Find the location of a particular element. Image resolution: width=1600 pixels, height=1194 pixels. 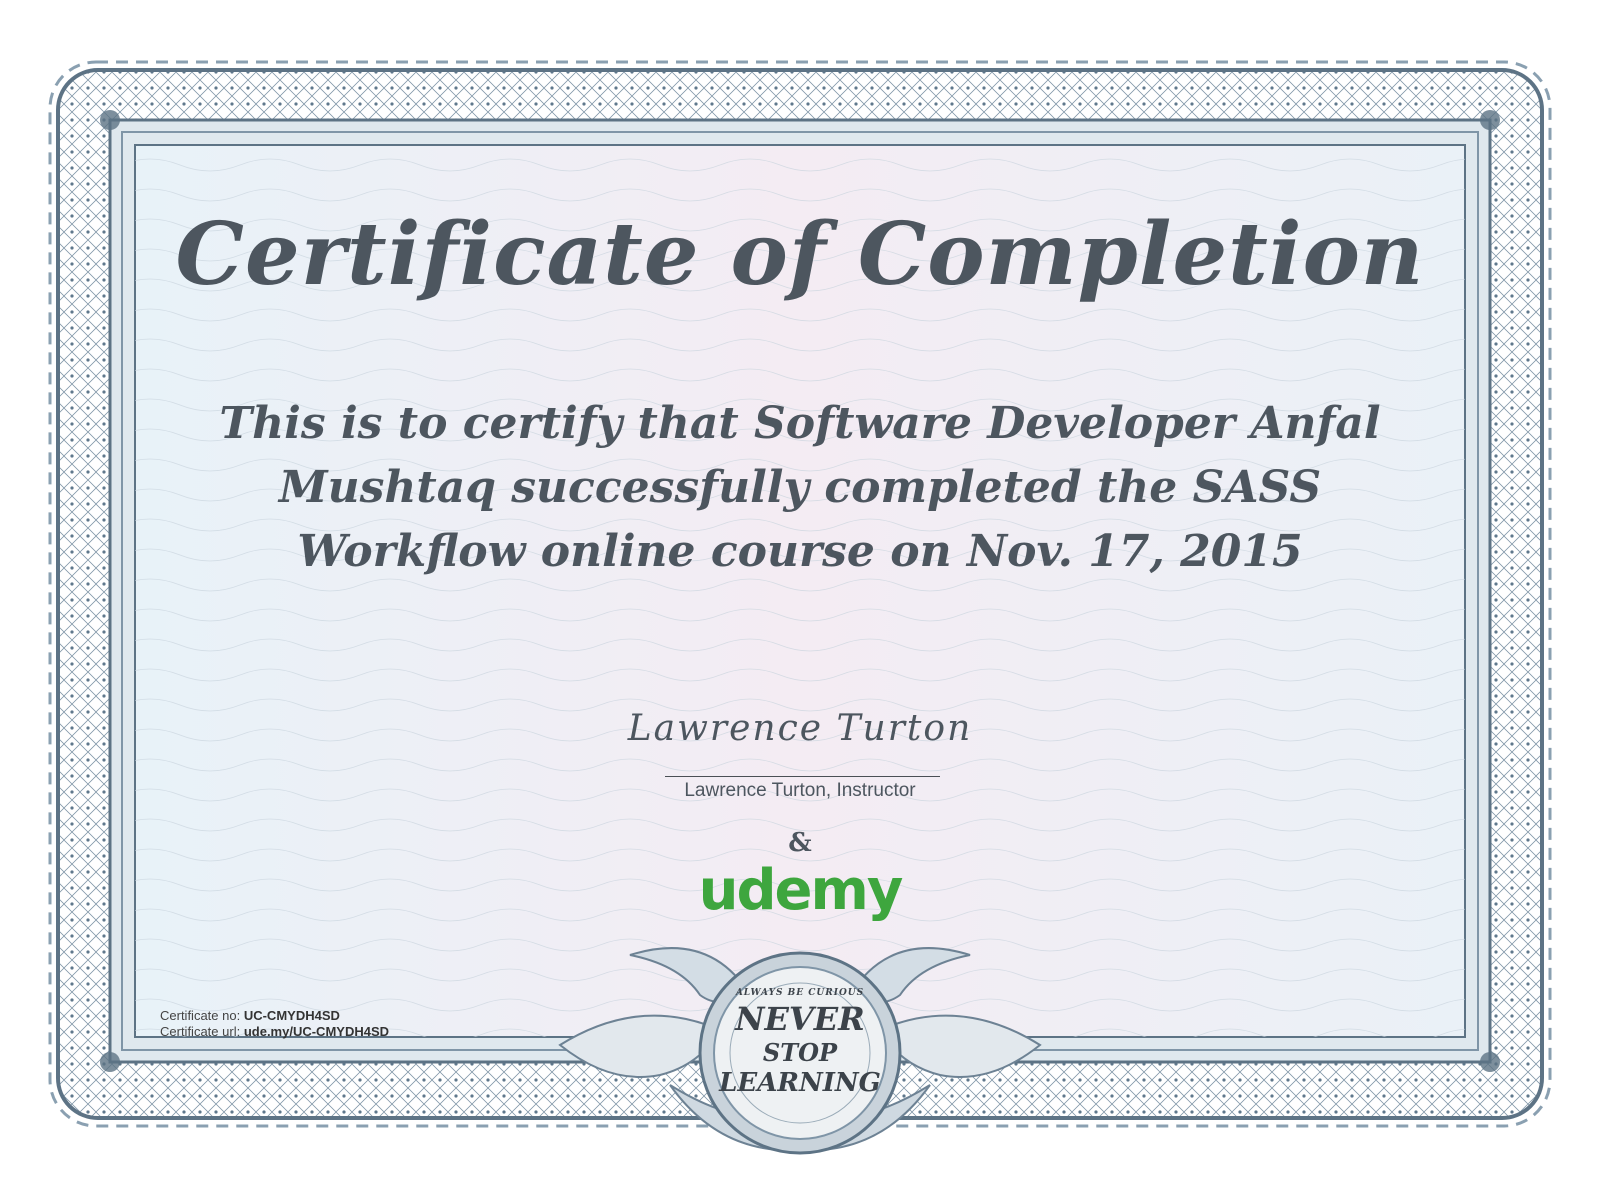

seal-word-learning: LEARNING is located at coordinates (800, 1083).